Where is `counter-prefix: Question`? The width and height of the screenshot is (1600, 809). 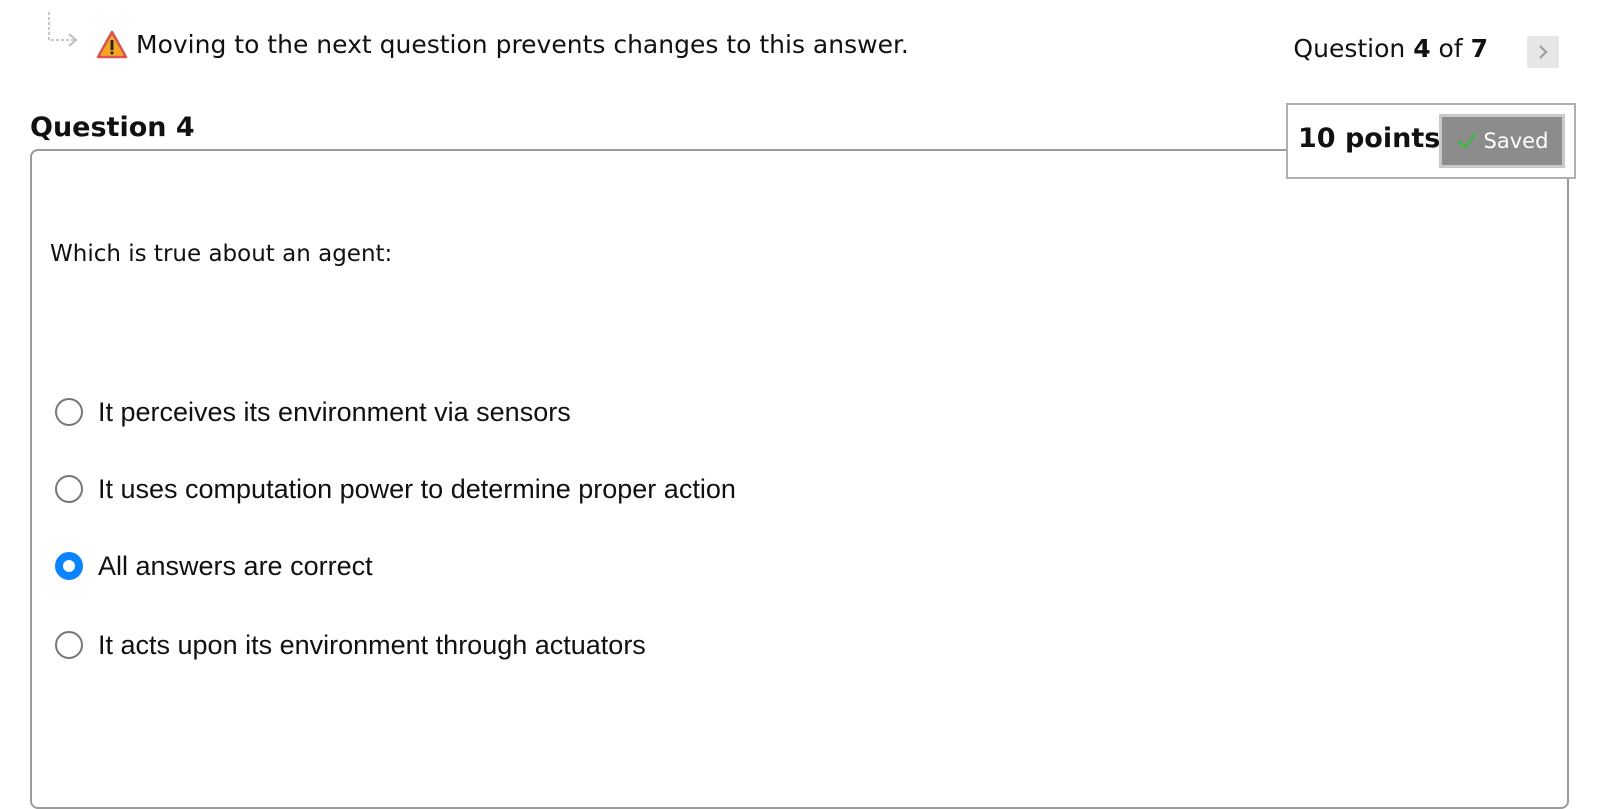
counter-prefix: Question is located at coordinates (1353, 48).